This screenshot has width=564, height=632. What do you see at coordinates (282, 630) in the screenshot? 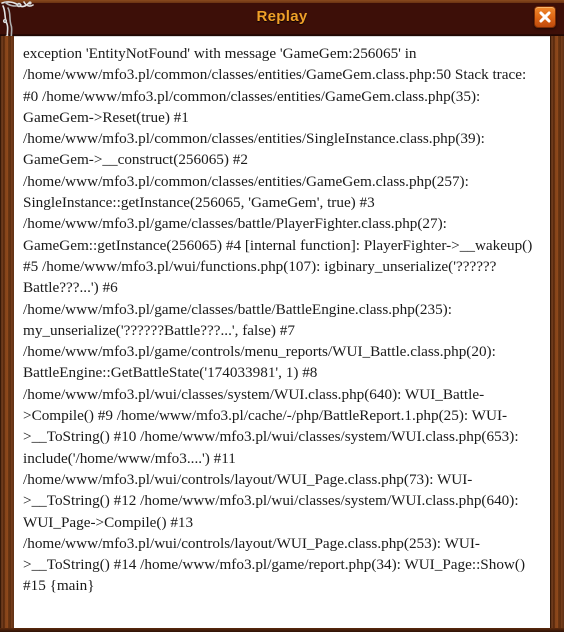
I see `window-frame-bottom` at bounding box center [282, 630].